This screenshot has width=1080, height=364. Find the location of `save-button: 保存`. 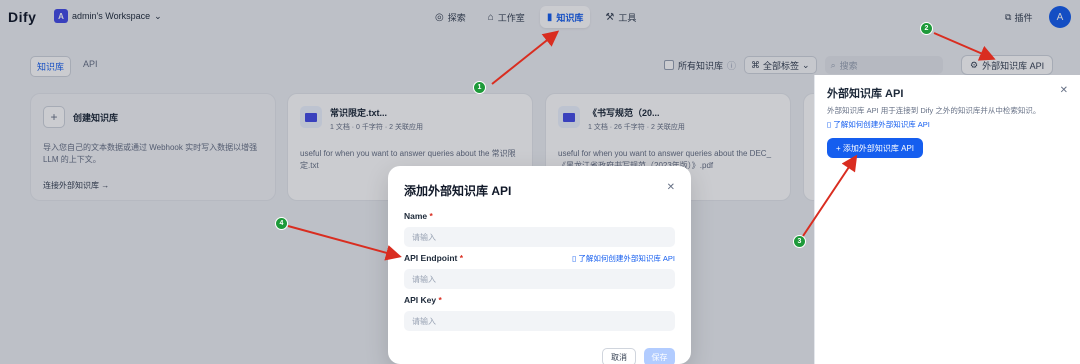

save-button: 保存 is located at coordinates (659, 356).